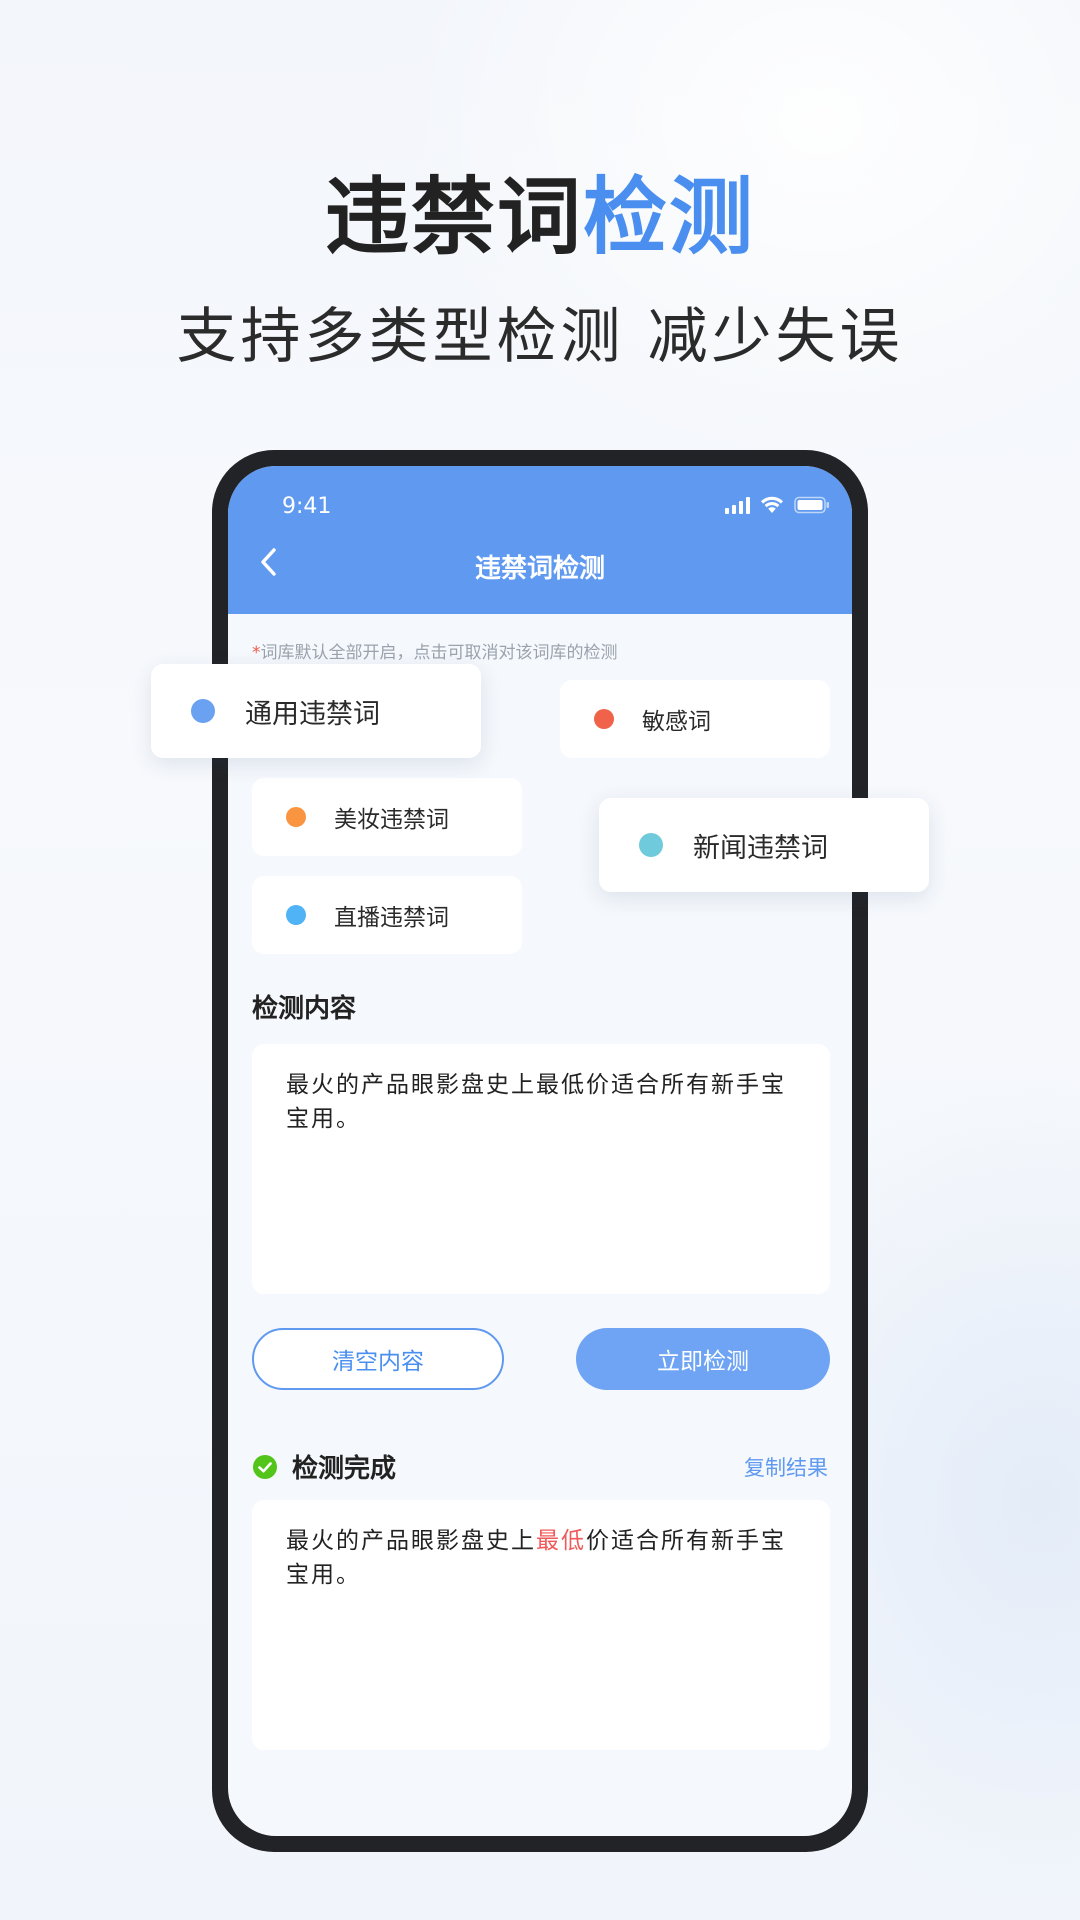 The height and width of the screenshot is (1920, 1080). I want to click on chip-label: 通用违禁词, so click(312, 714).